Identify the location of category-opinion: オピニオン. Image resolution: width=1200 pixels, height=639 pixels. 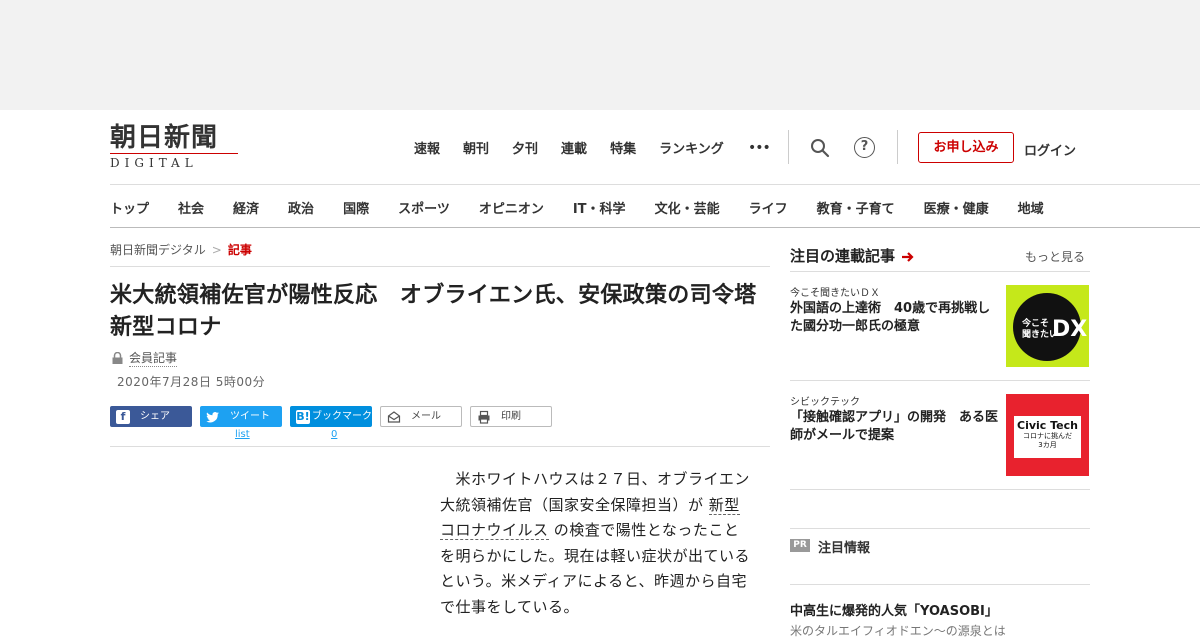
(511, 207).